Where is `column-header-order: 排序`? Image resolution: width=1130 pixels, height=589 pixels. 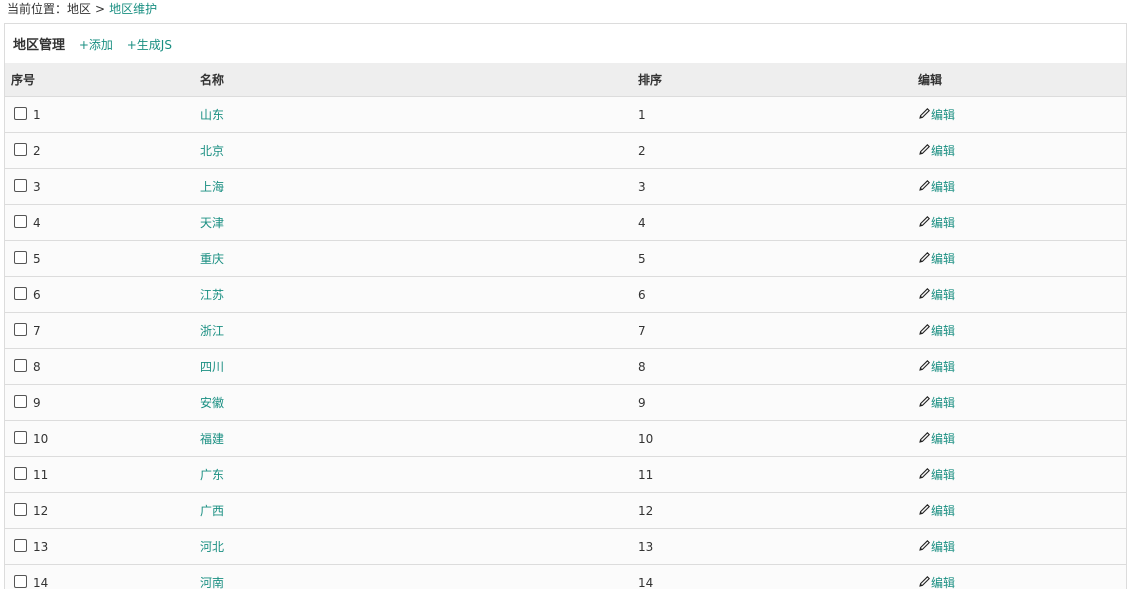 column-header-order: 排序 is located at coordinates (772, 80).